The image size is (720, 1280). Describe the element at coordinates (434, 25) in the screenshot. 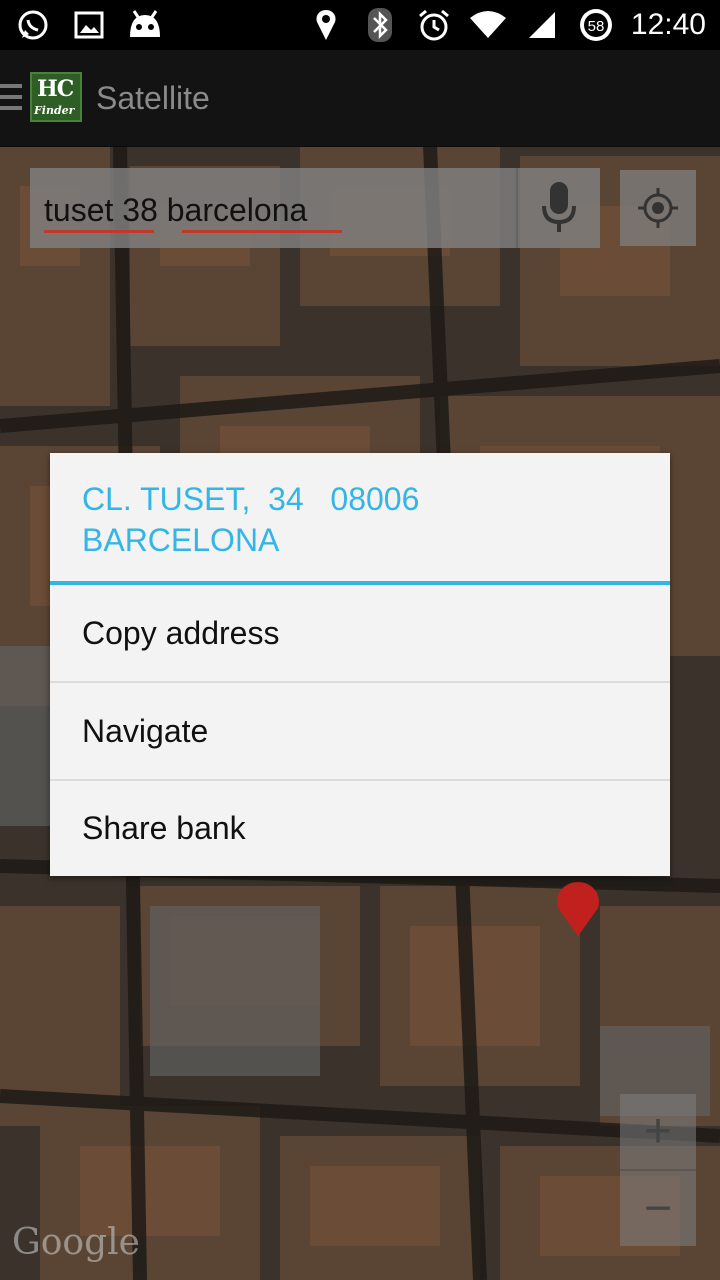

I see `alarm-icon` at that location.